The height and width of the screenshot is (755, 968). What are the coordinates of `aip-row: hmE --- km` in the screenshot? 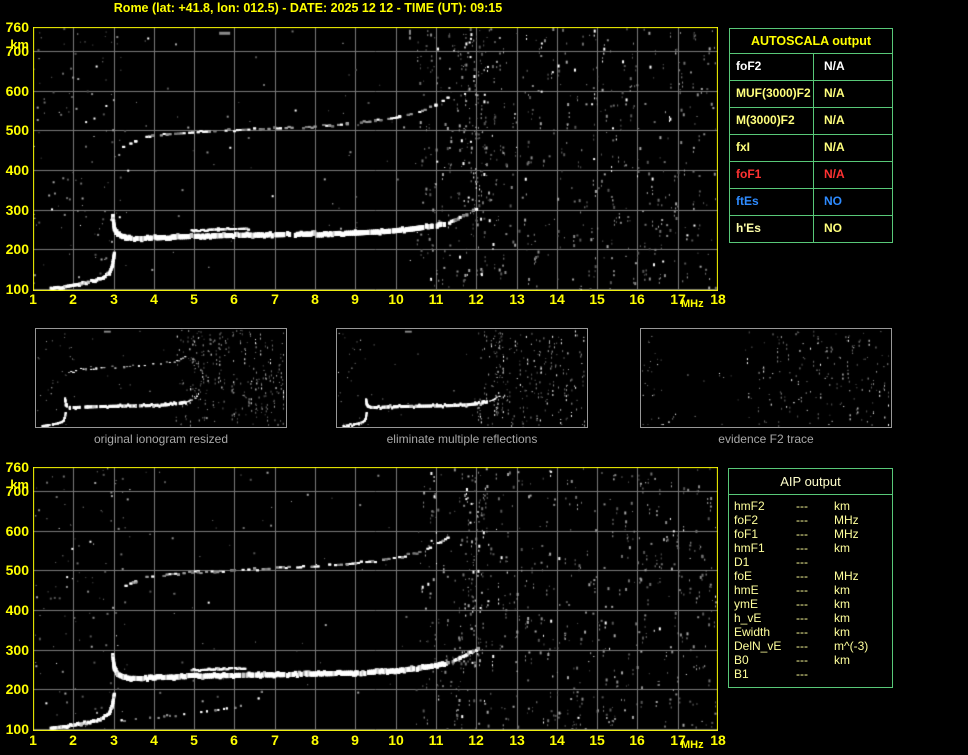 It's located at (813, 590).